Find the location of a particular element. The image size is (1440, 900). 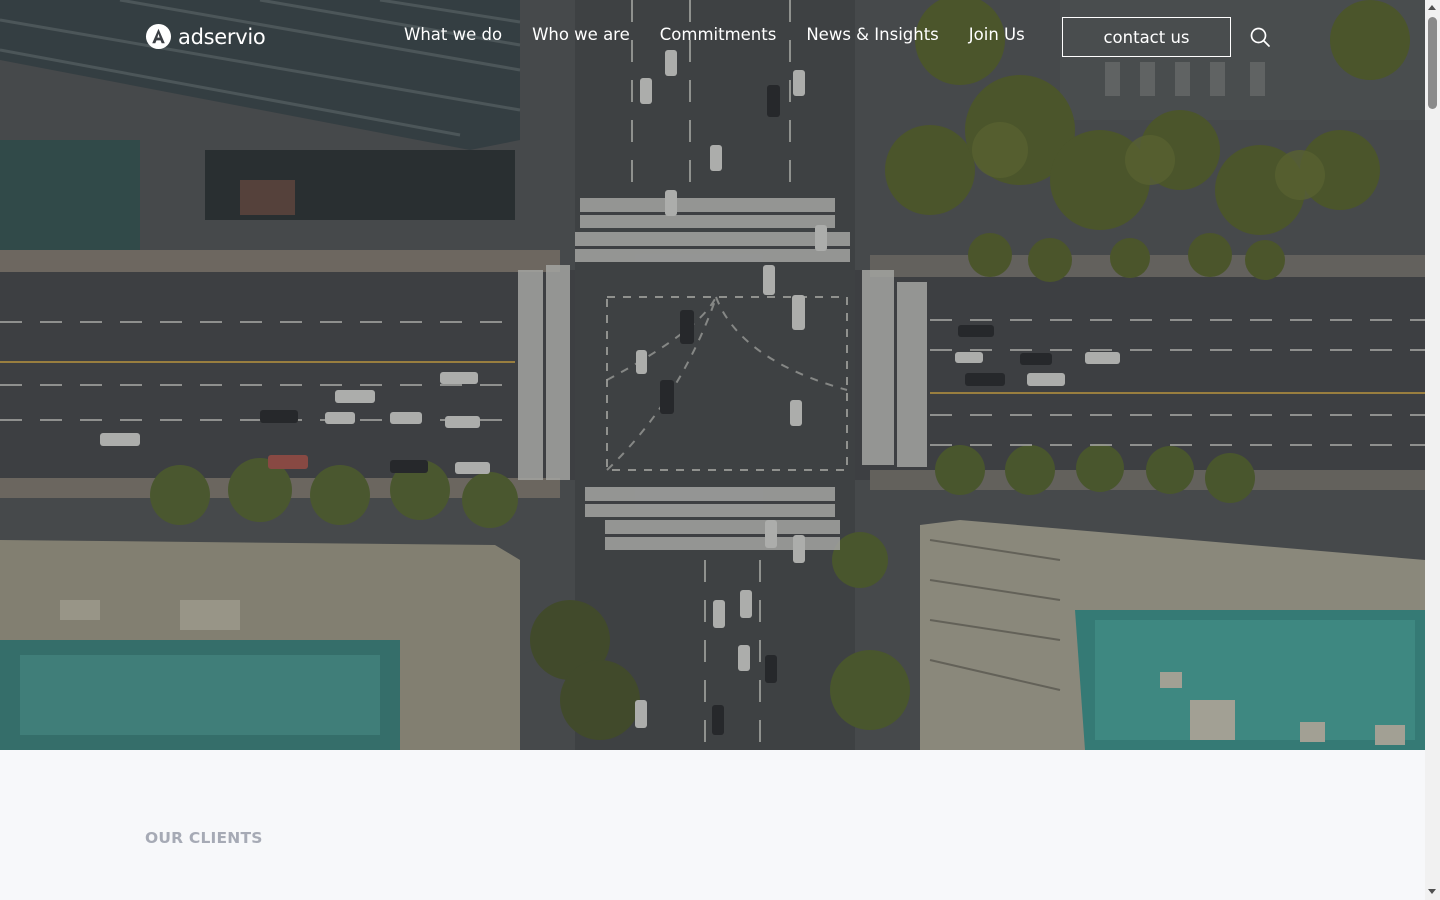

contact-us-button: contact us is located at coordinates (1146, 37).